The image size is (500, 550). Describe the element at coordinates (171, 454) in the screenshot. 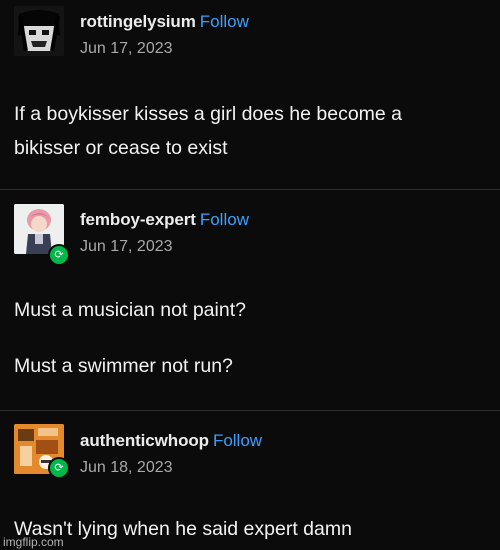

I see `post-header: authenticwhoop Follow Jun 18, 2023` at that location.